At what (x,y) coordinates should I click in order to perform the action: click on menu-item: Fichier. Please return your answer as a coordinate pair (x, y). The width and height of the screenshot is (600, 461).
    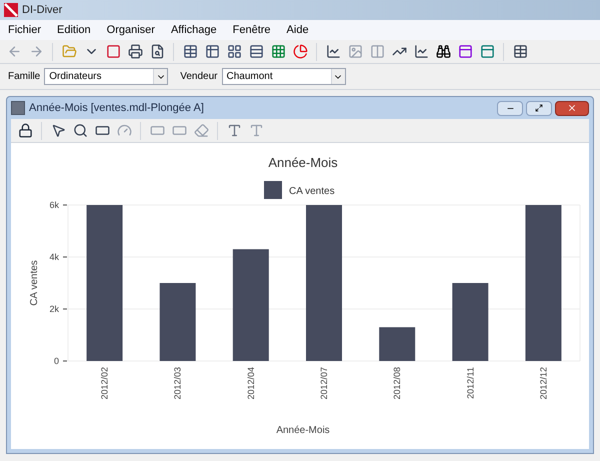
    Looking at the image, I should click on (25, 30).